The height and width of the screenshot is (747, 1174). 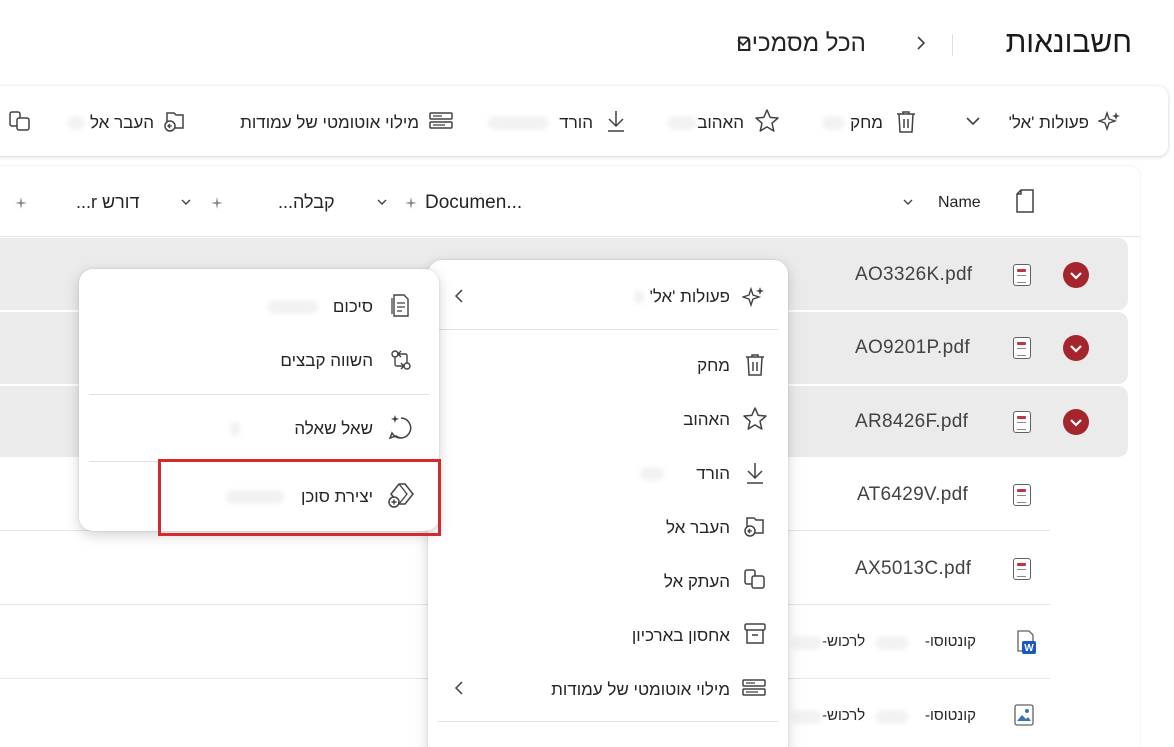 I want to click on submenu-item-ask-question, so click(x=259, y=429).